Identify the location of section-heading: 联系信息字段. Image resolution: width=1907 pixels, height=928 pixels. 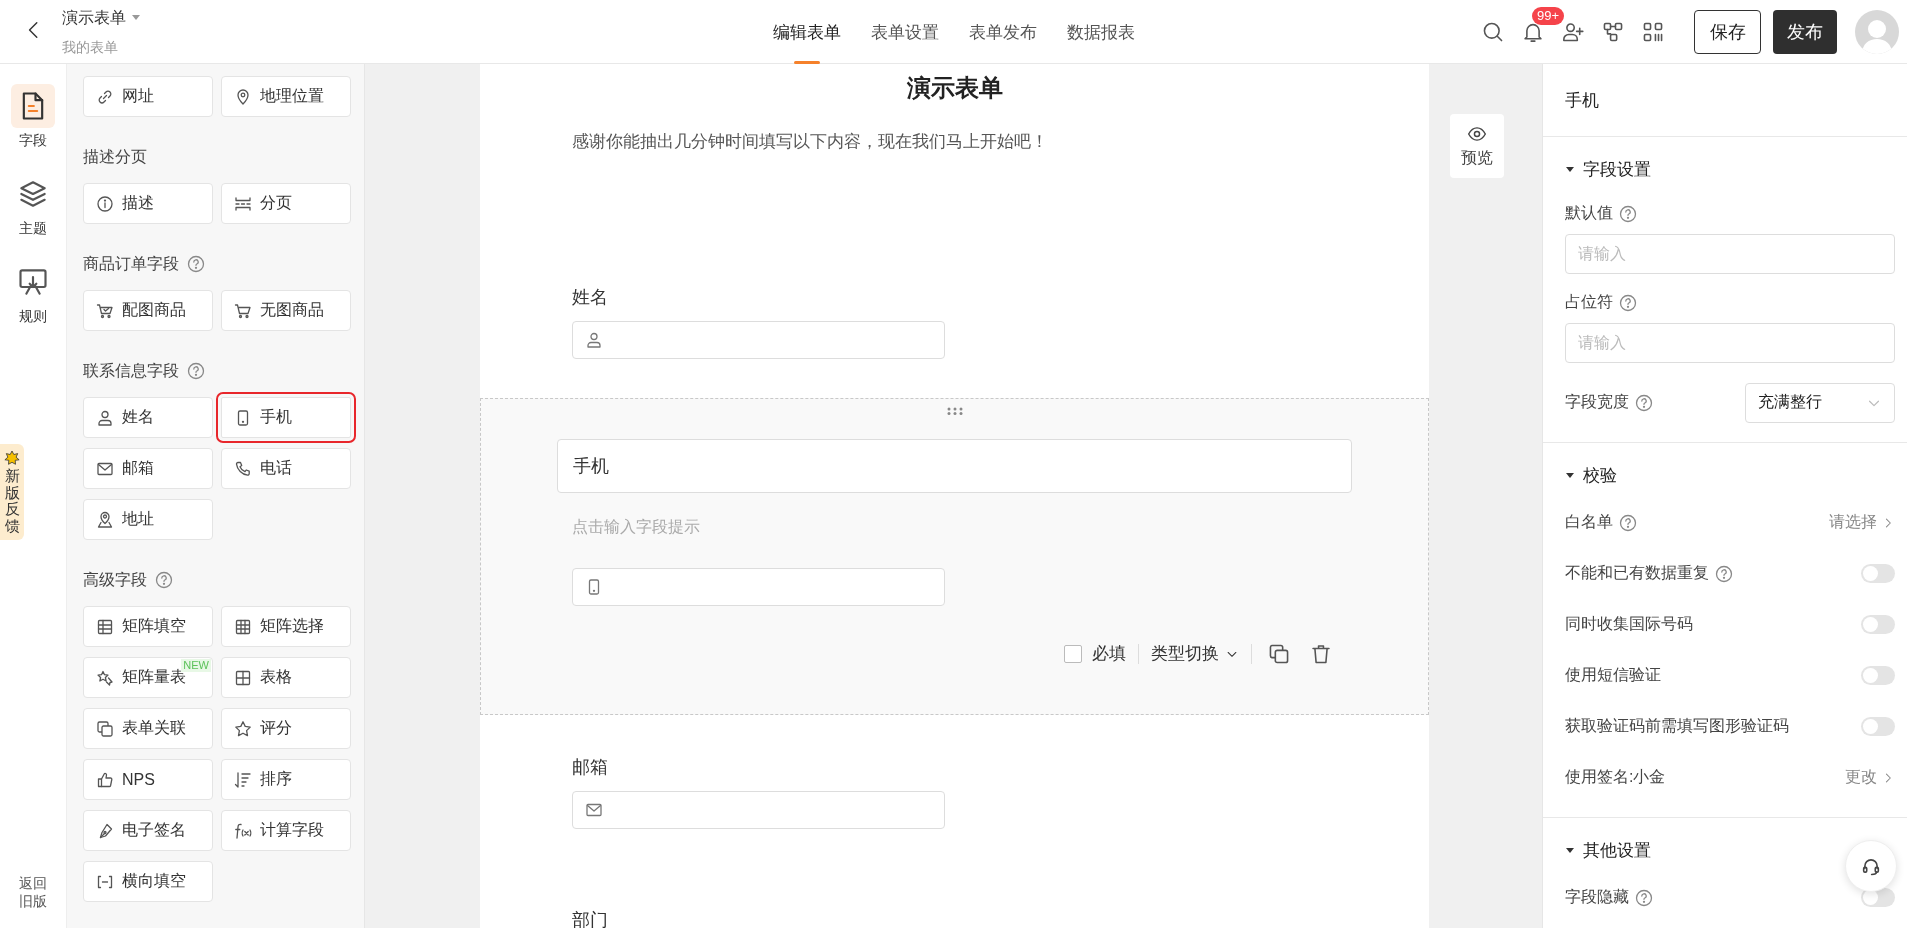
(131, 370).